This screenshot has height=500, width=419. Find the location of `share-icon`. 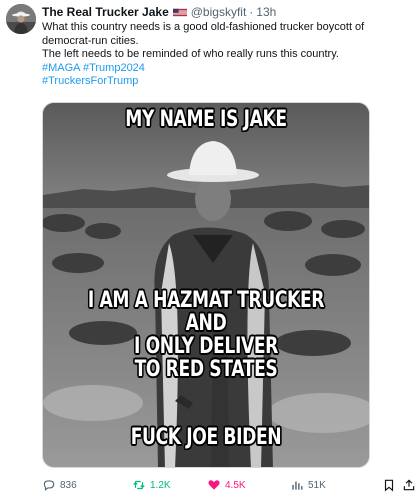

share-icon is located at coordinates (409, 485).